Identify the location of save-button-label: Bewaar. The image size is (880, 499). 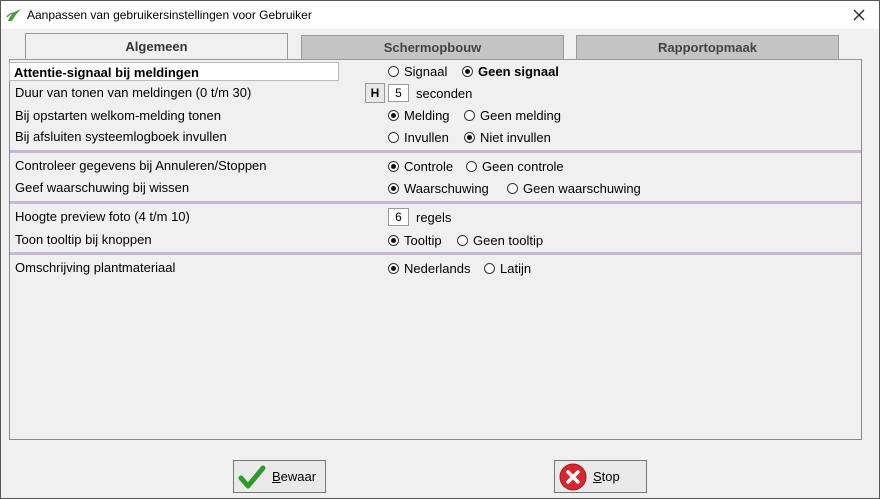
(294, 476).